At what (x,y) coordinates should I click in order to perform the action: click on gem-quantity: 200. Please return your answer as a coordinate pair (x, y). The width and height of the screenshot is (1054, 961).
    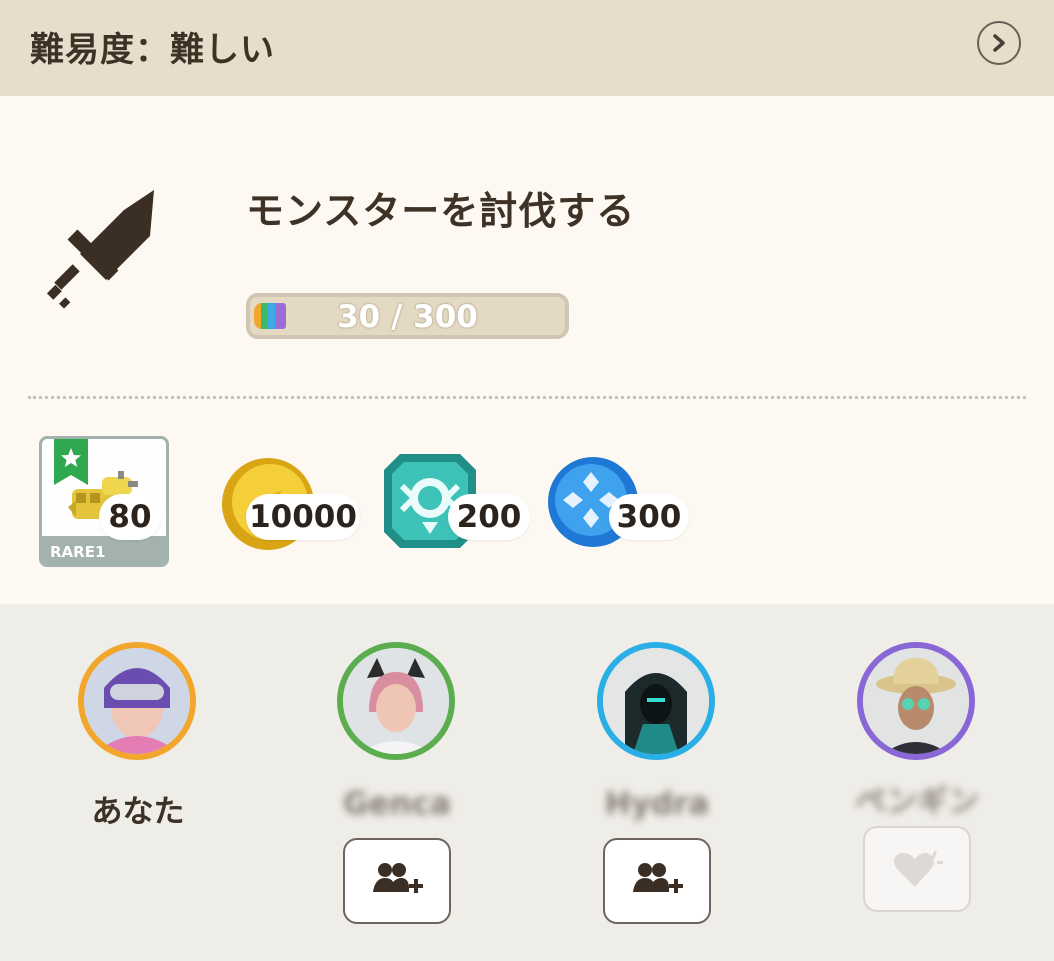
    Looking at the image, I should click on (489, 517).